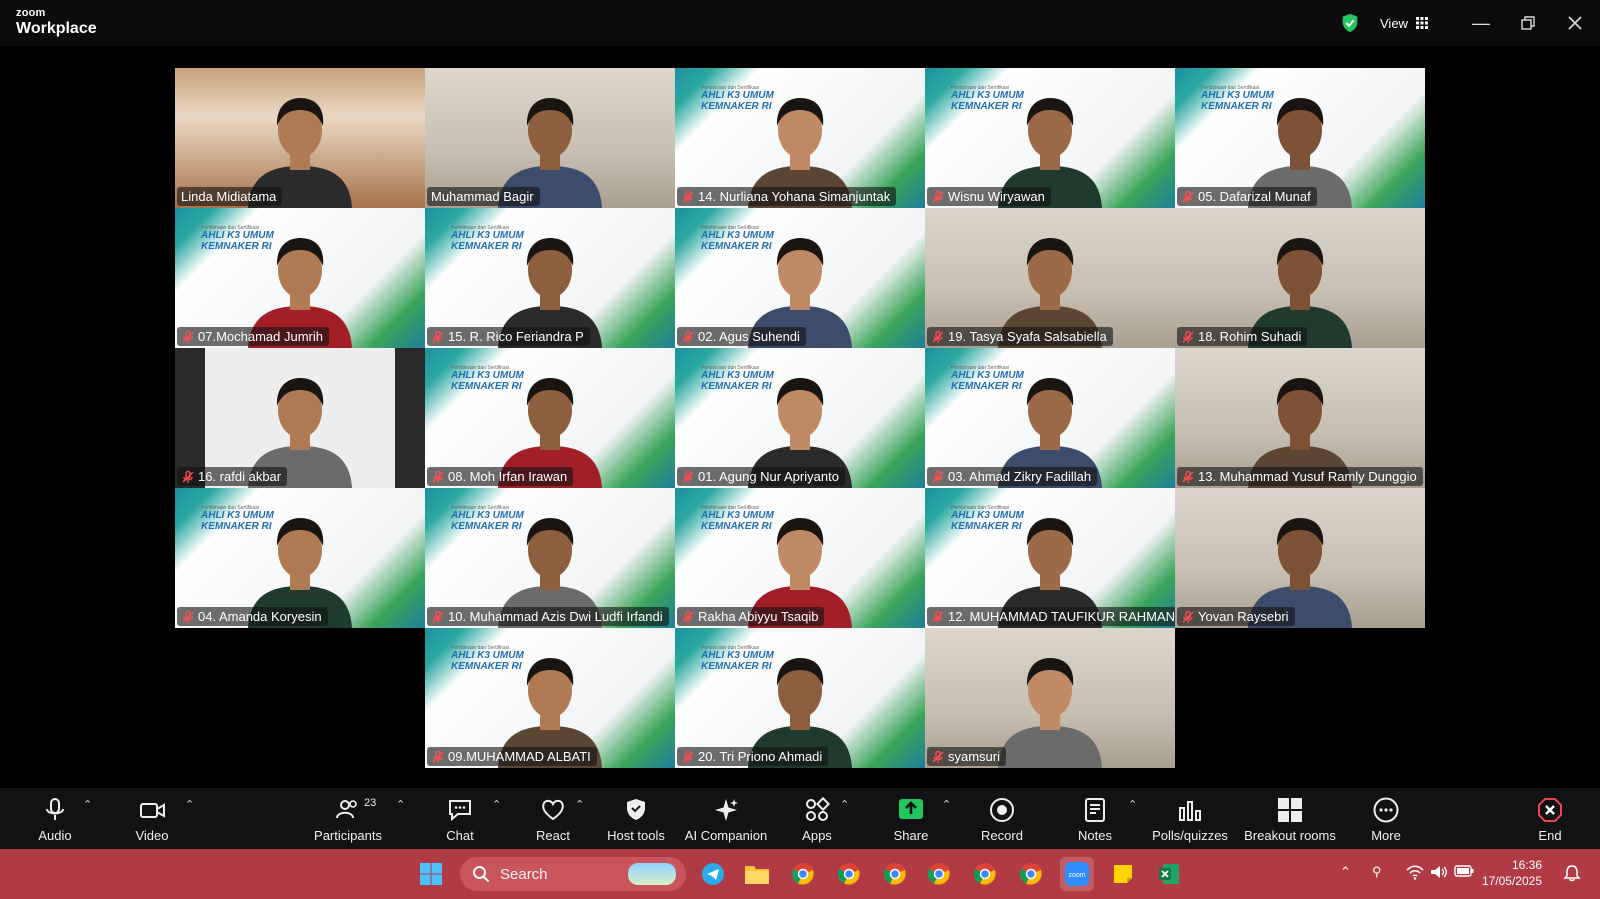 This screenshot has width=1600, height=899. Describe the element at coordinates (1169, 874) in the screenshot. I see `excel-icon` at that location.